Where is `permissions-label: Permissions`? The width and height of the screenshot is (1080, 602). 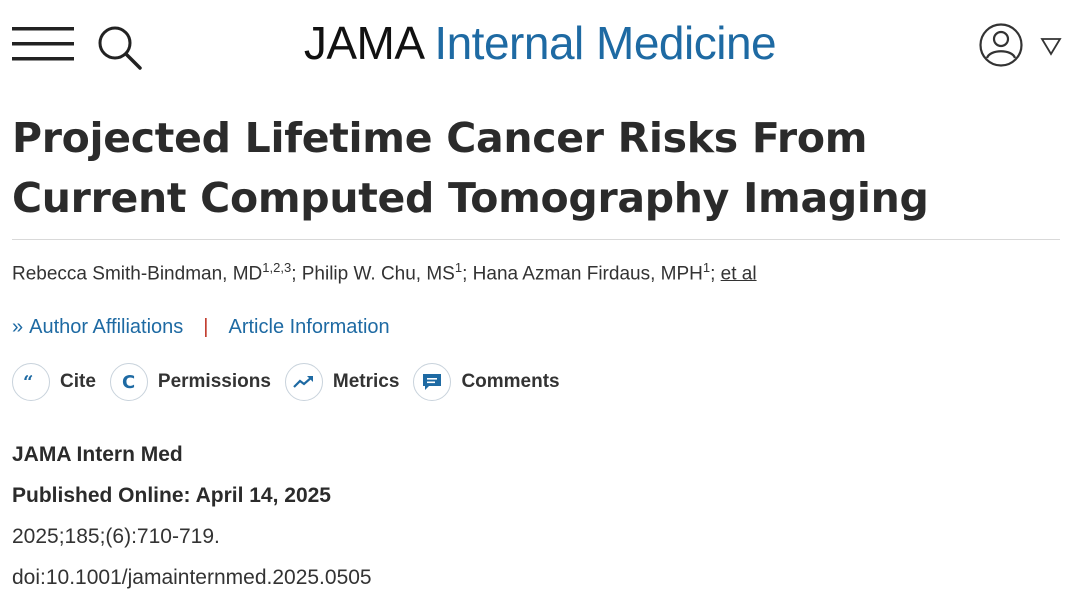 permissions-label: Permissions is located at coordinates (214, 381).